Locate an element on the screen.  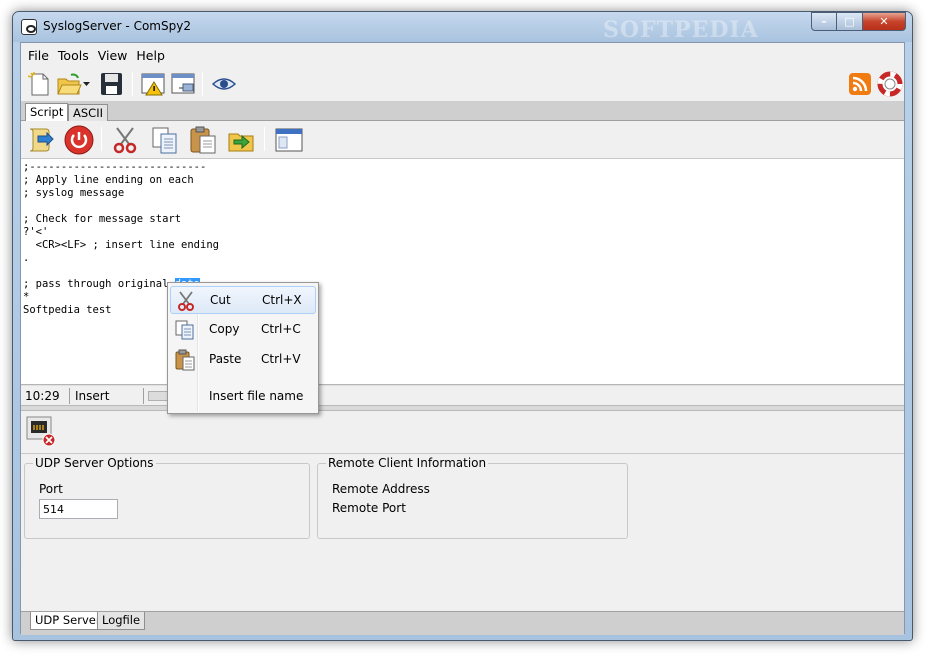
network-window-icon is located at coordinates (183, 84).